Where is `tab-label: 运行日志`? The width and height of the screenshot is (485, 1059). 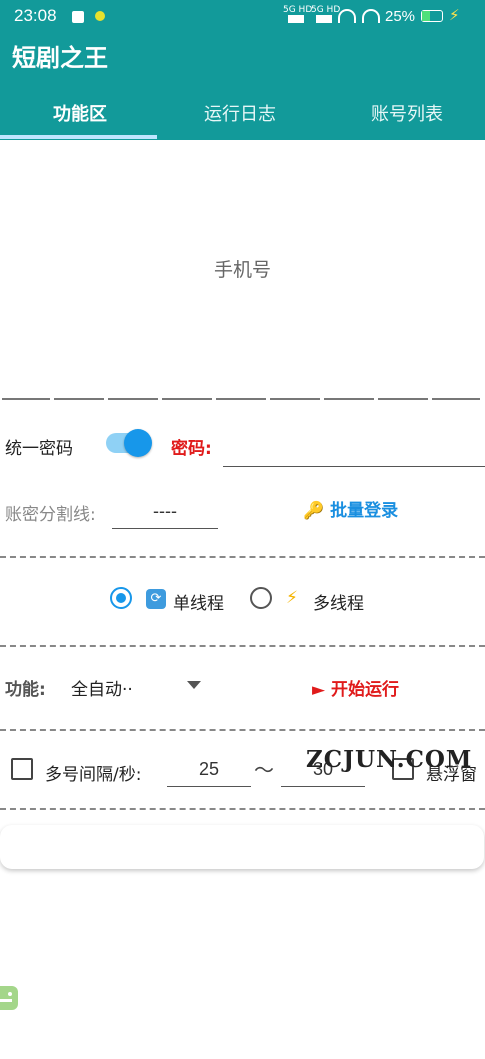
tab-label: 运行日志 is located at coordinates (240, 114).